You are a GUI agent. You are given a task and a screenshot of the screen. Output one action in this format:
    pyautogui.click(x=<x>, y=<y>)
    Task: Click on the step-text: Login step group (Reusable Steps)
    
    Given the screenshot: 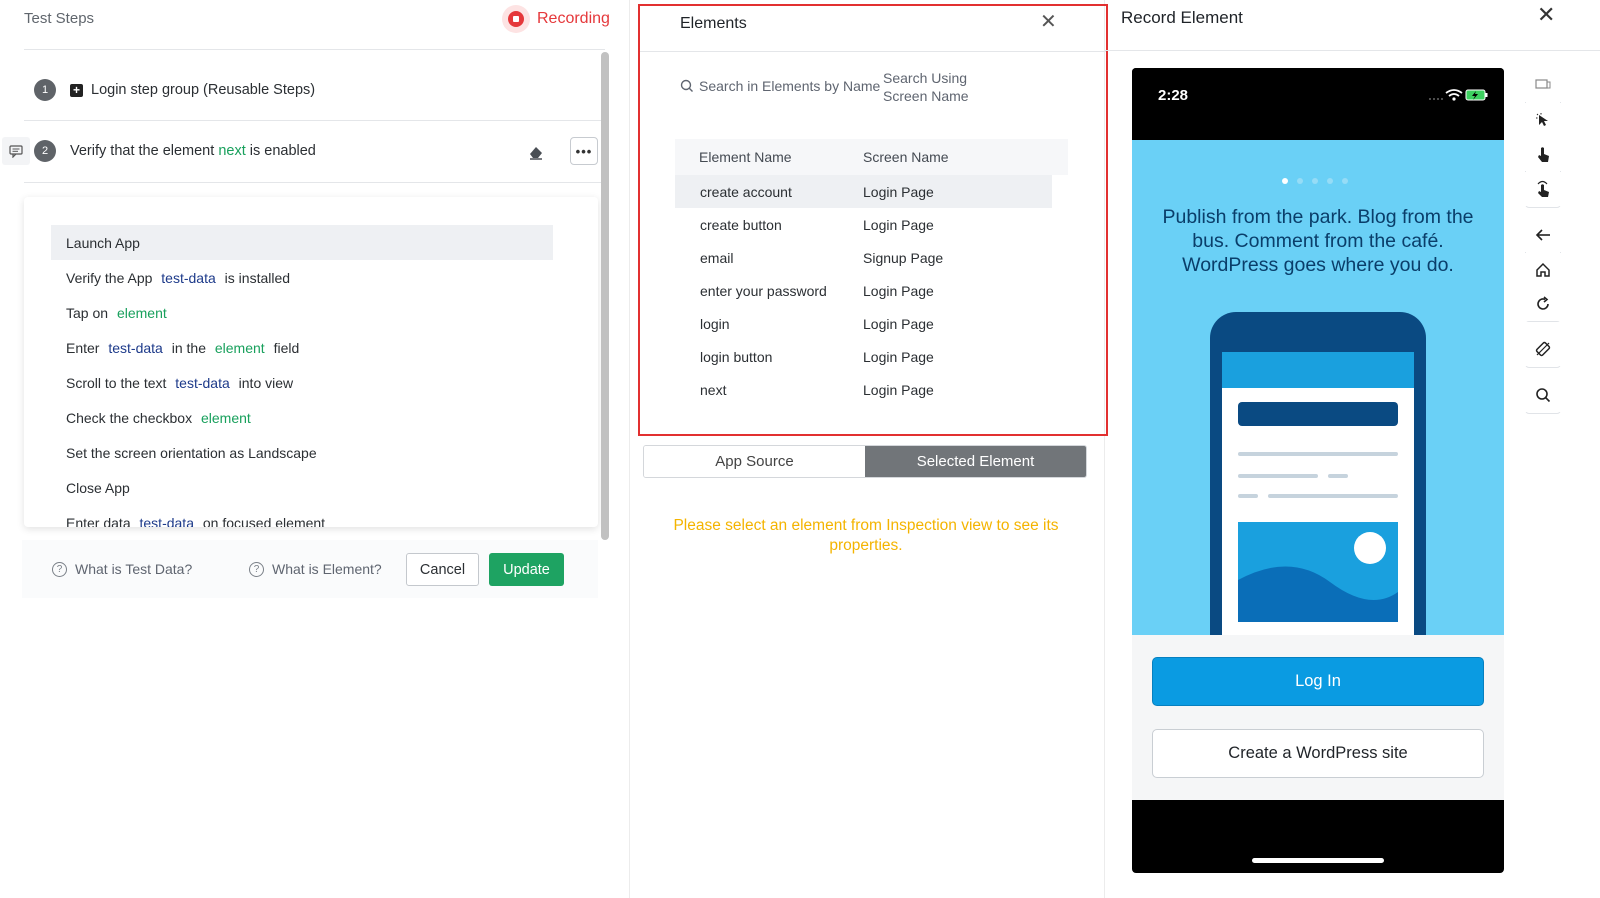 What is the action you would take?
    pyautogui.click(x=203, y=90)
    